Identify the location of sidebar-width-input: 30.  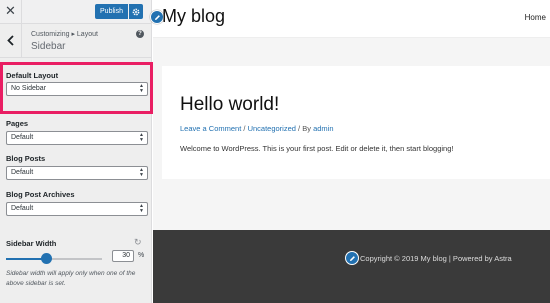
(123, 256).